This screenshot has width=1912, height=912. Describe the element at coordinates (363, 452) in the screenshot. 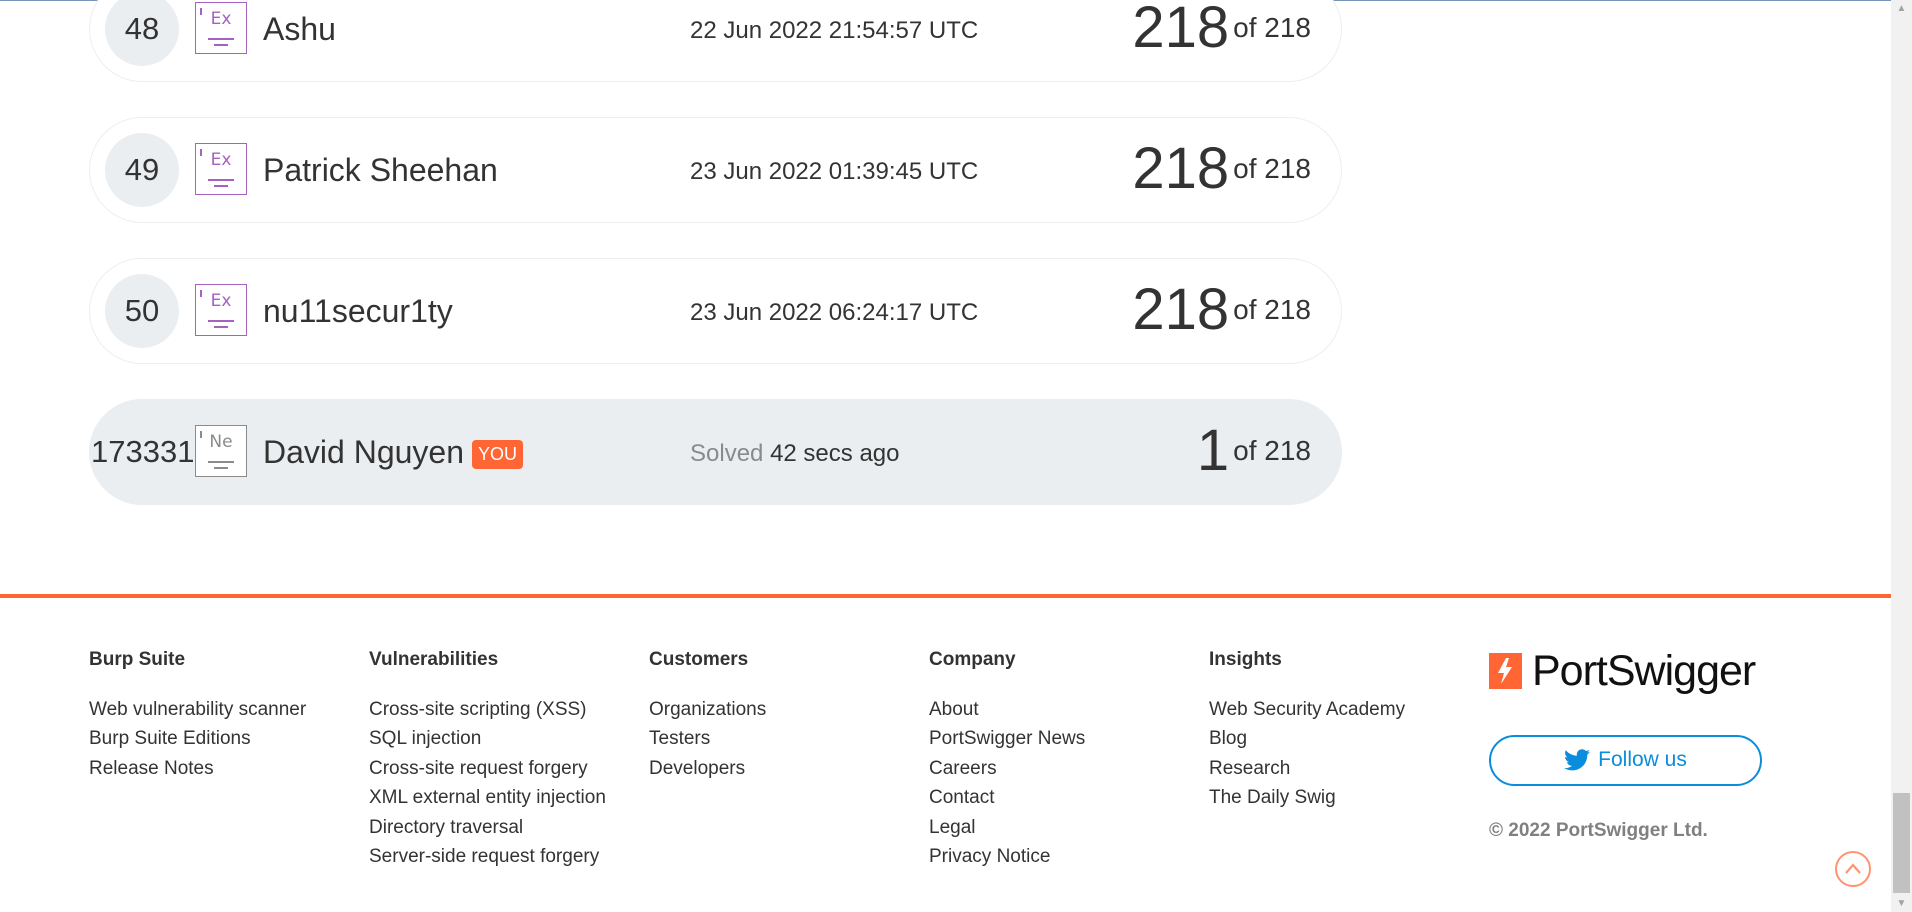

I see `user-name-text: David Nguyen` at that location.